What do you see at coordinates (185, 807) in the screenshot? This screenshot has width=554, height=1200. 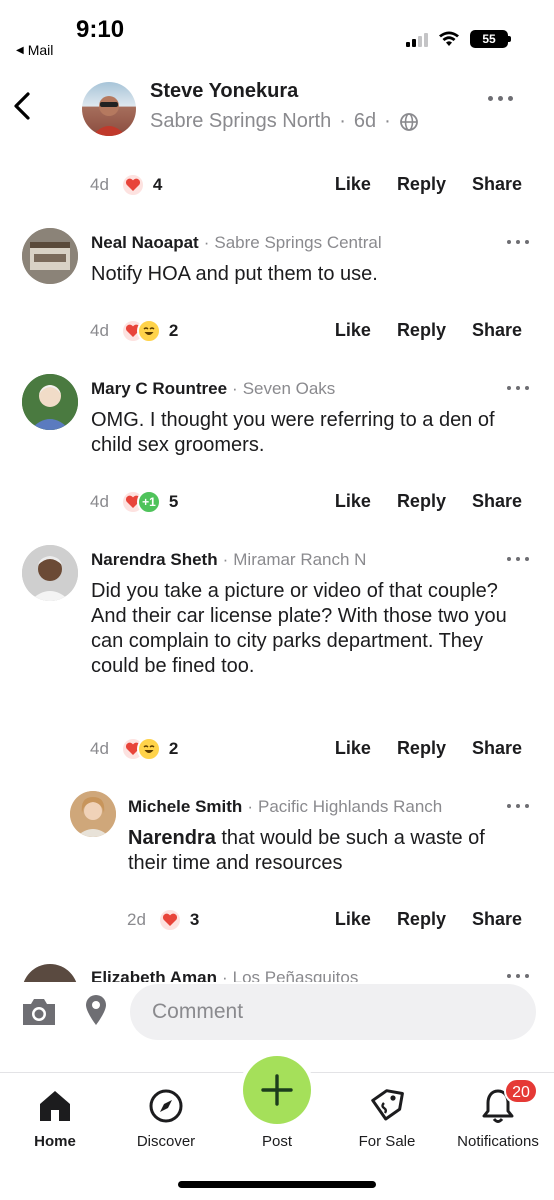 I see `replier-name: Michele Smith` at bounding box center [185, 807].